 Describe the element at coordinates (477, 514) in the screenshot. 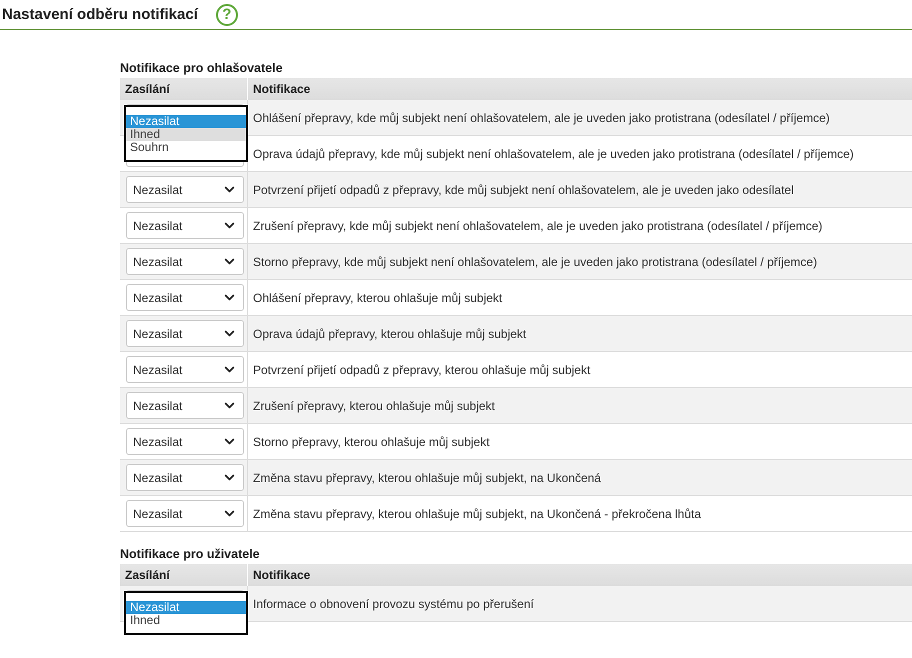

I see `table-cell-text: Změna stavu přepravy, kterou ohlašuje můj subjekt, na Ukončená - překročena lhůta` at that location.